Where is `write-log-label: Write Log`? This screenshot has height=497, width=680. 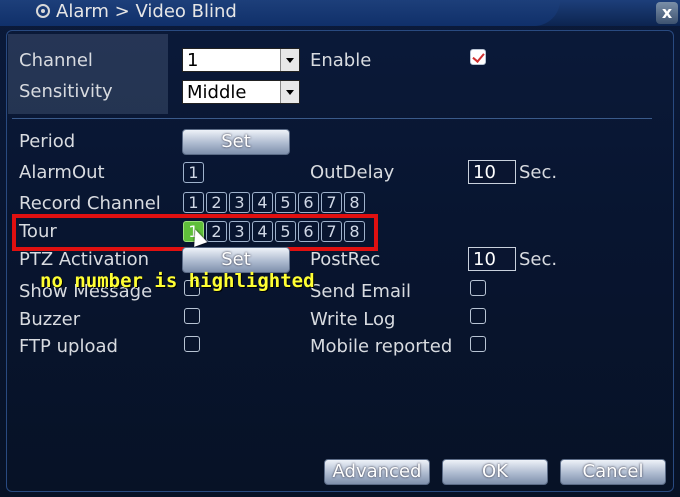
write-log-label: Write Log is located at coordinates (353, 319).